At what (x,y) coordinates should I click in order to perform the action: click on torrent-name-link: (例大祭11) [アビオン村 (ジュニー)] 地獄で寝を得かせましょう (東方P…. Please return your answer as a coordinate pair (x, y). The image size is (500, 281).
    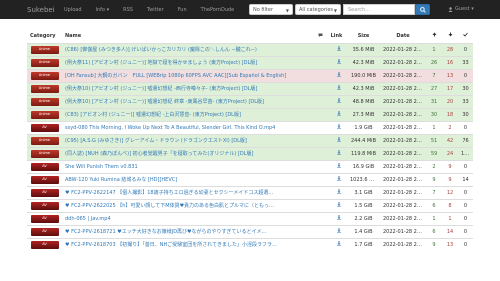
    Looking at the image, I should click on (161, 63).